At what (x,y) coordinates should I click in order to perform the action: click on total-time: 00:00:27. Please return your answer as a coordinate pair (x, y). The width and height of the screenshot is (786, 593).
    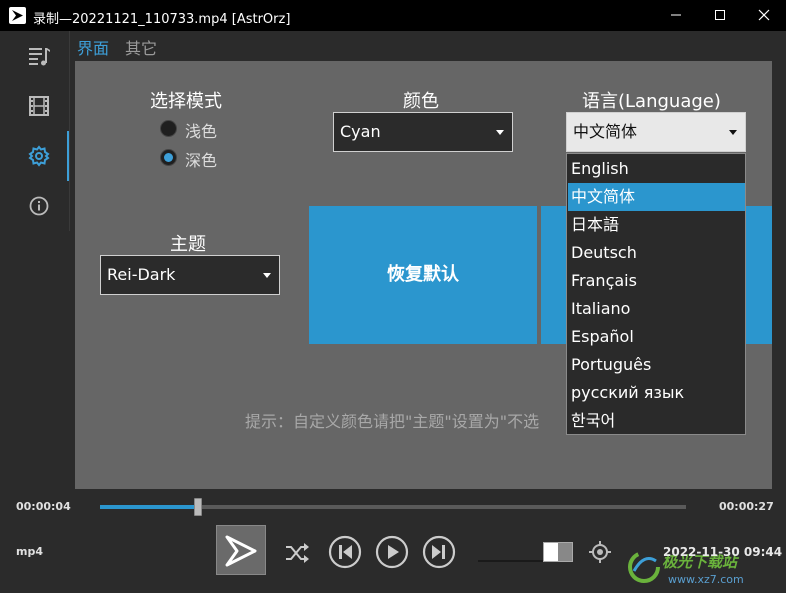
    Looking at the image, I should click on (746, 506).